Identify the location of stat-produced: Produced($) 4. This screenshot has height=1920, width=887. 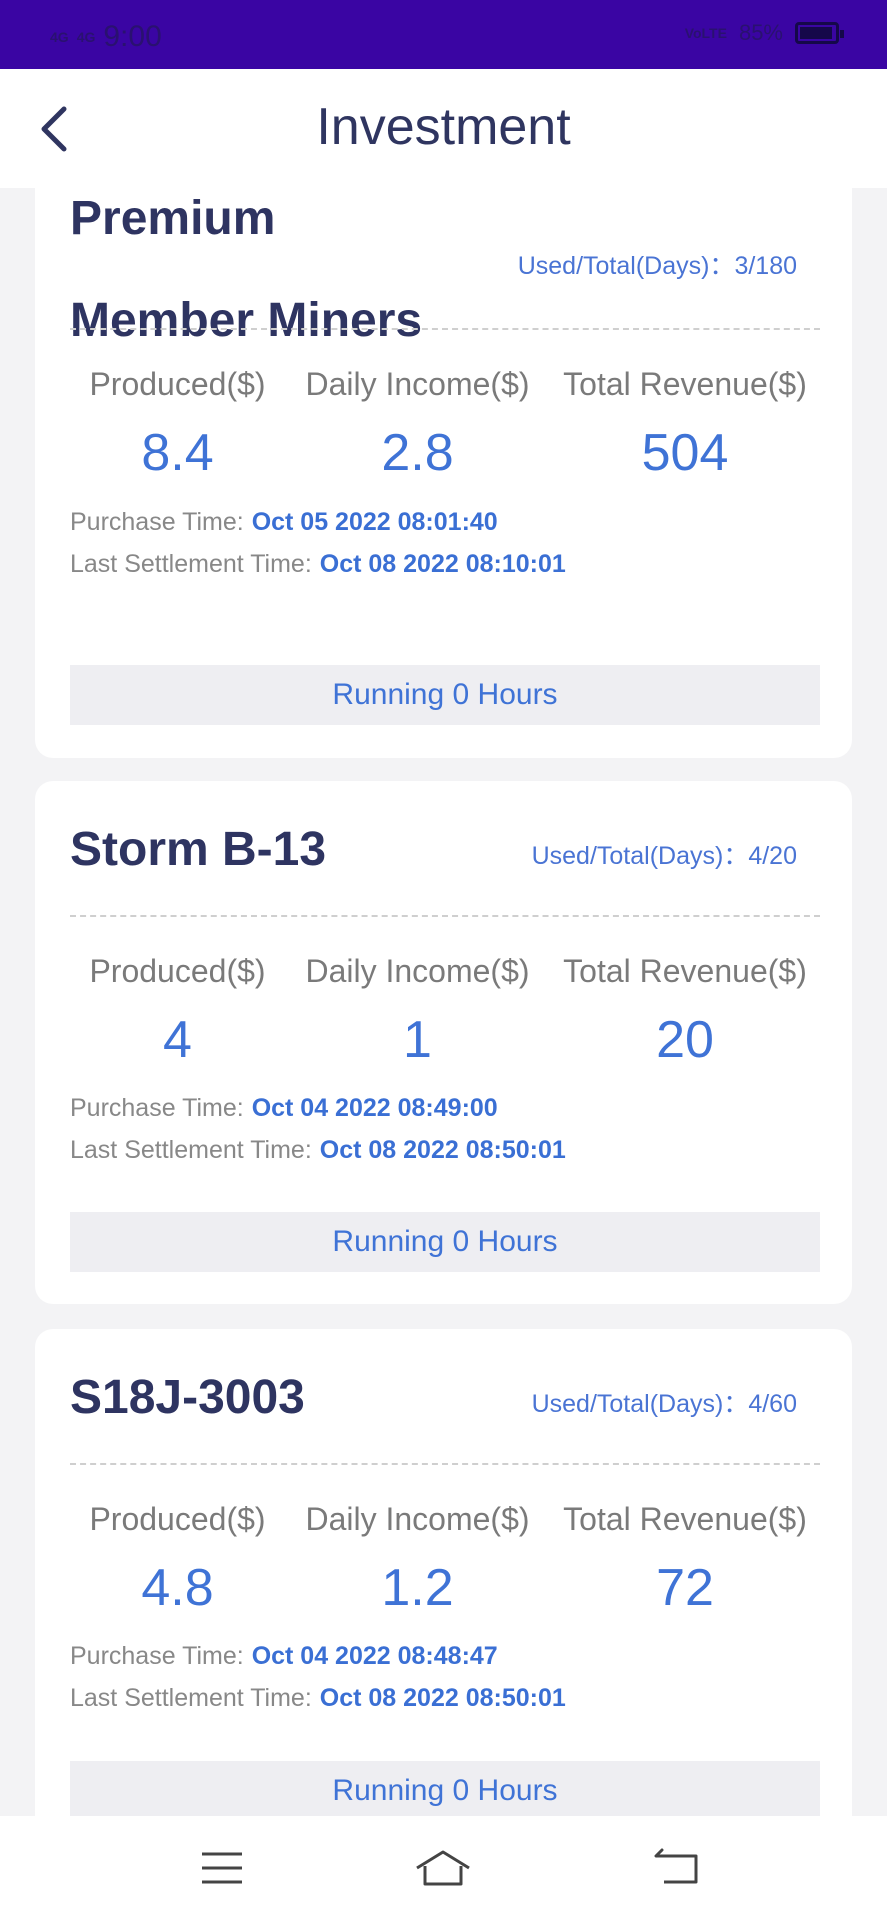
(177, 1011).